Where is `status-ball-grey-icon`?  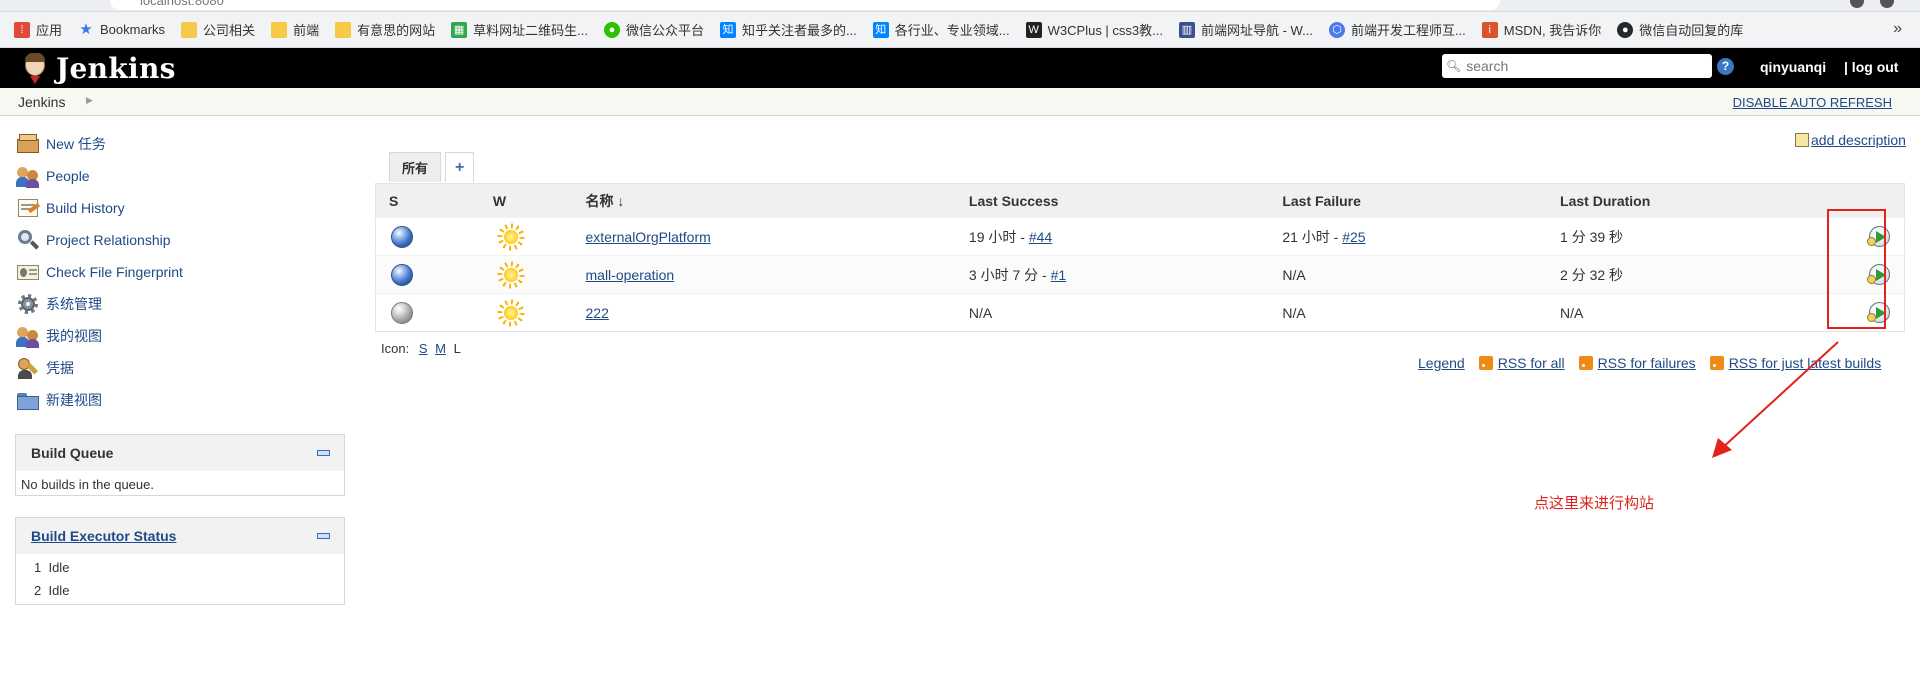
status-ball-grey-icon is located at coordinates (402, 312).